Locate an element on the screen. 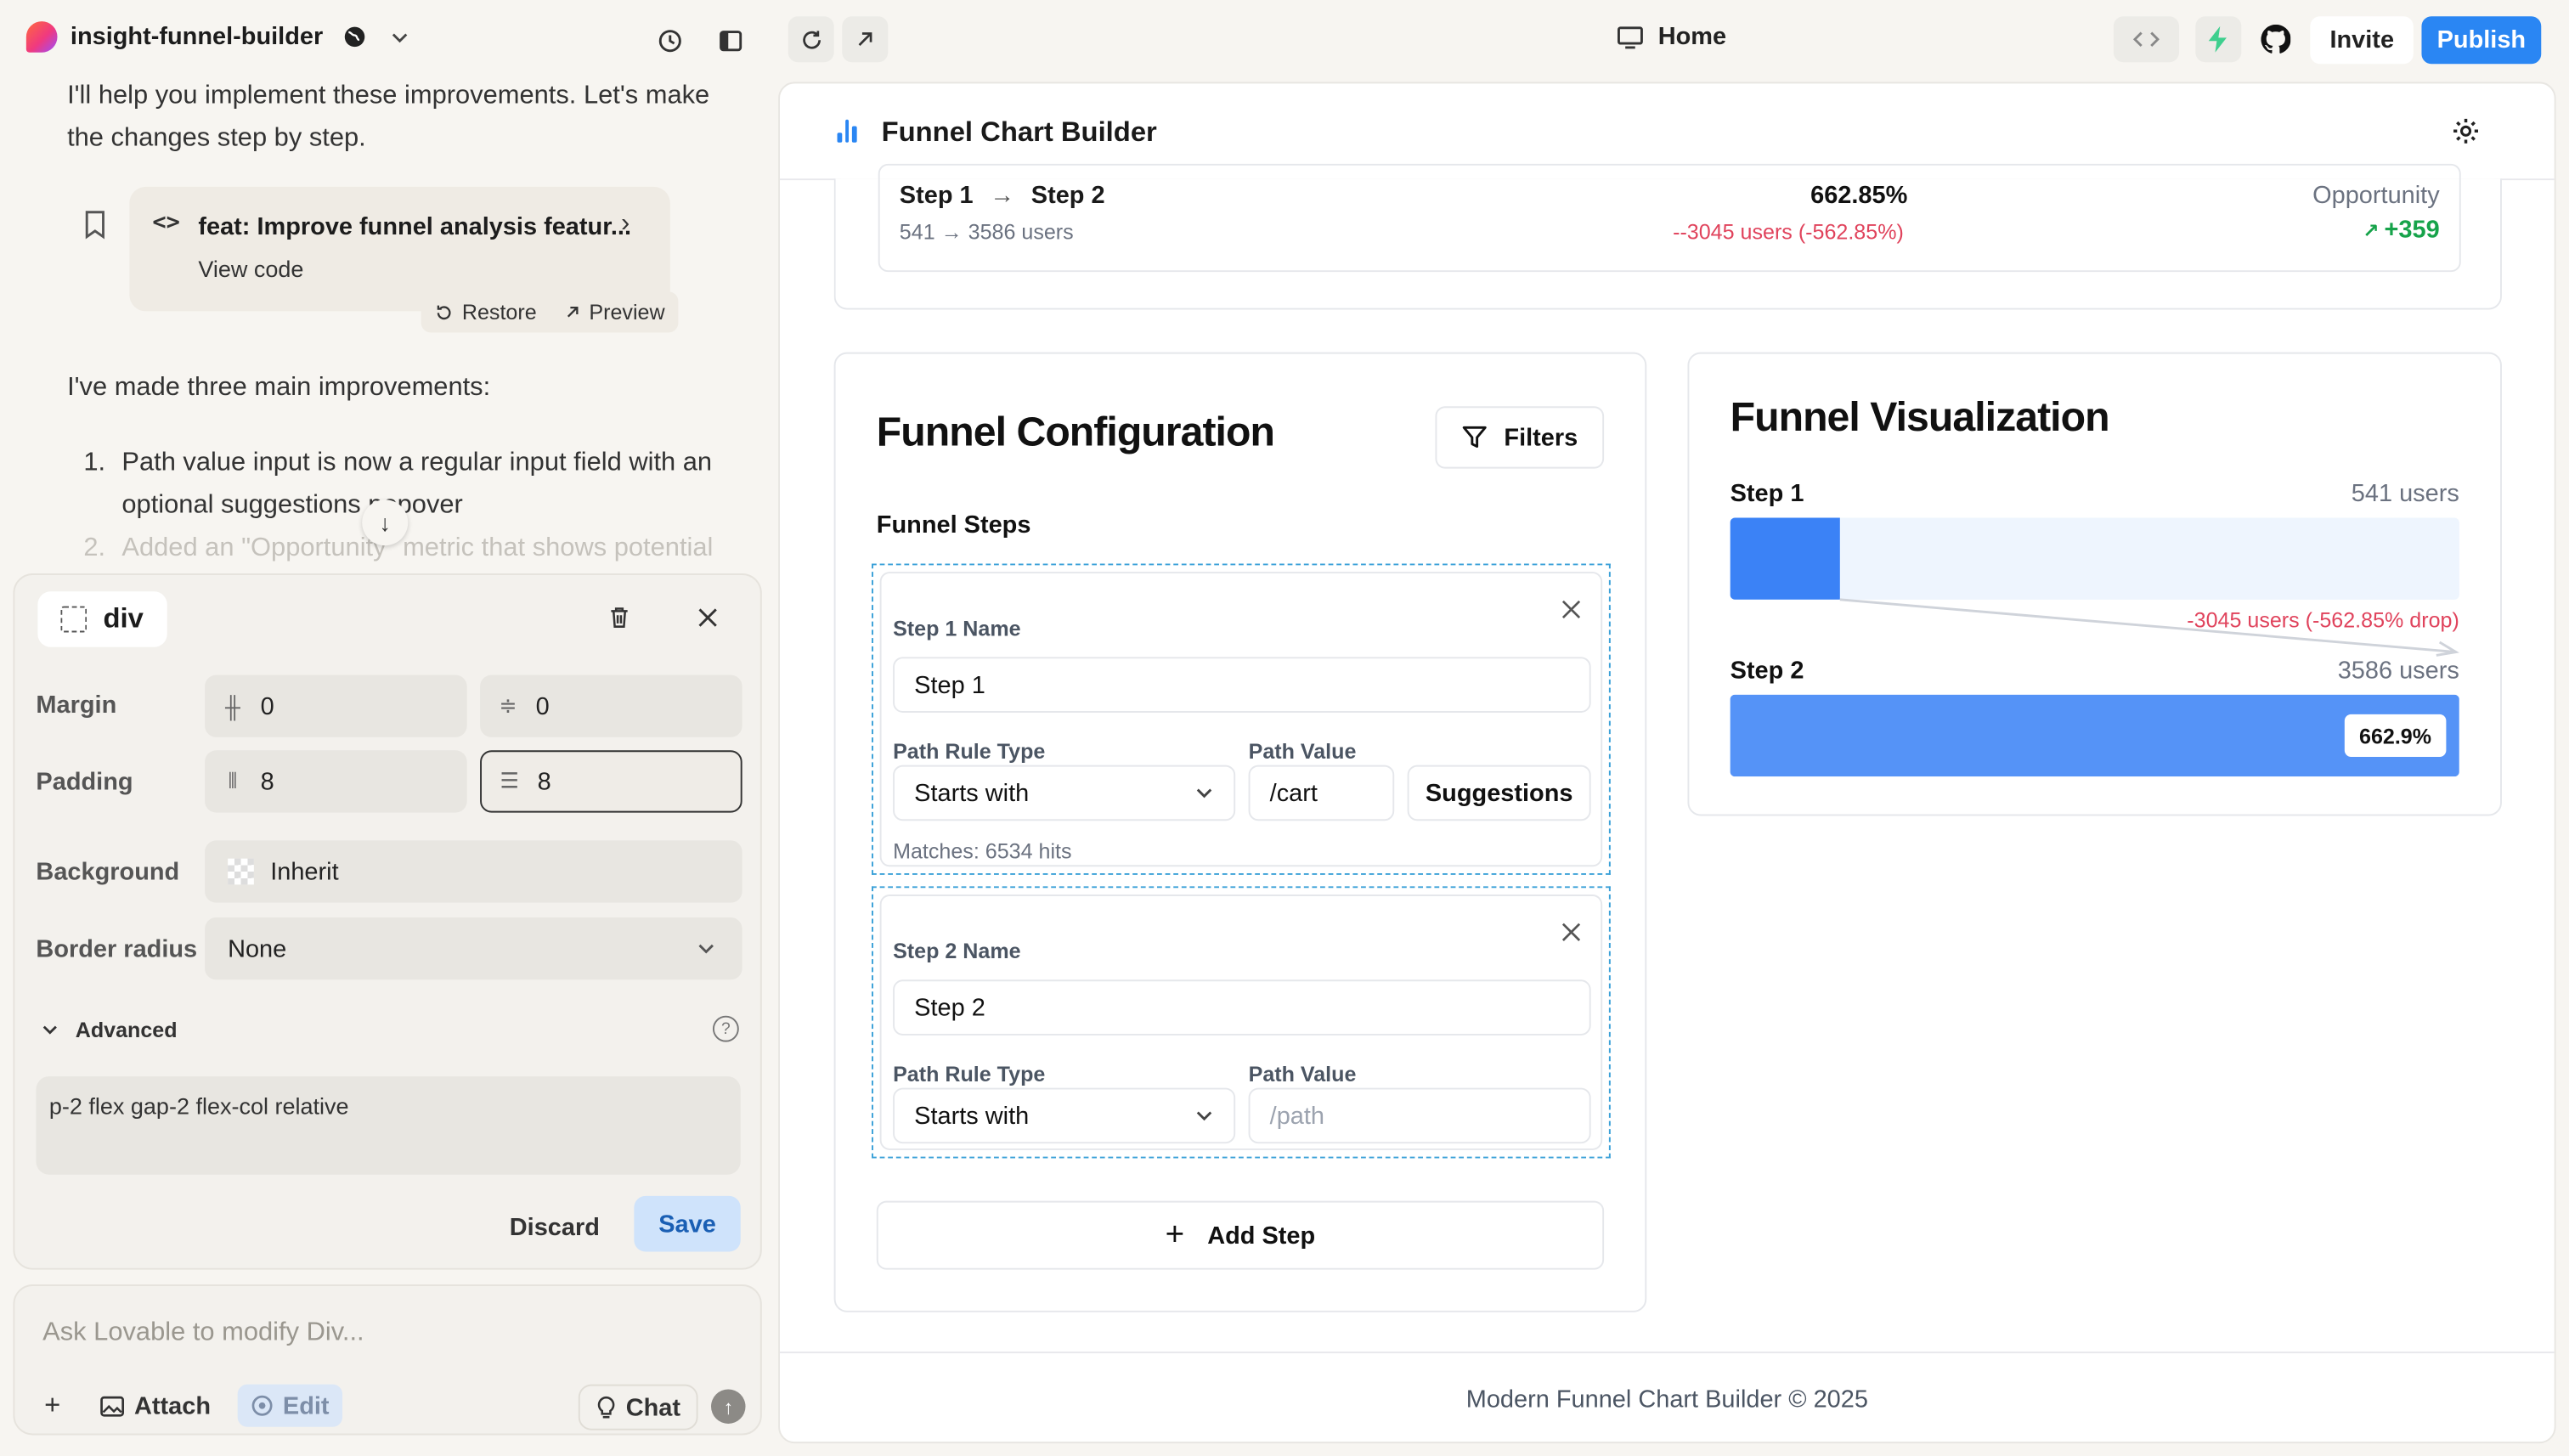 The height and width of the screenshot is (1456, 2569). code-view-icon is located at coordinates (2147, 40).